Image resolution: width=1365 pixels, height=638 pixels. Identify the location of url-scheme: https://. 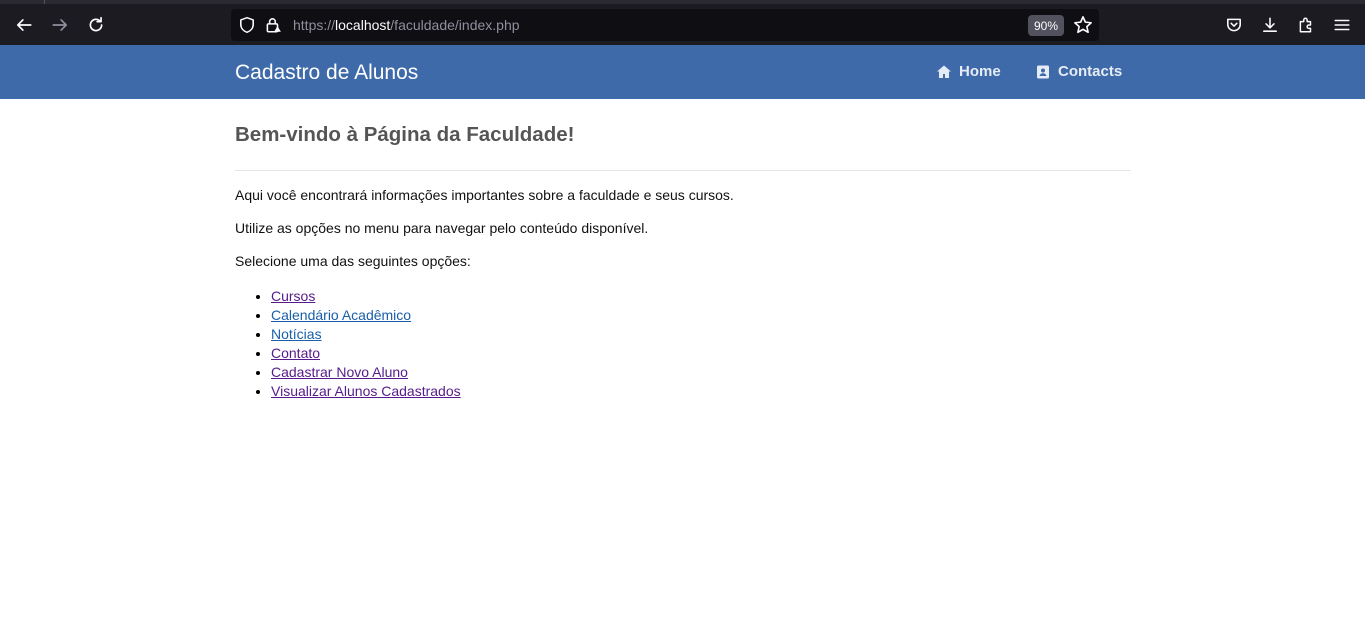
(314, 25).